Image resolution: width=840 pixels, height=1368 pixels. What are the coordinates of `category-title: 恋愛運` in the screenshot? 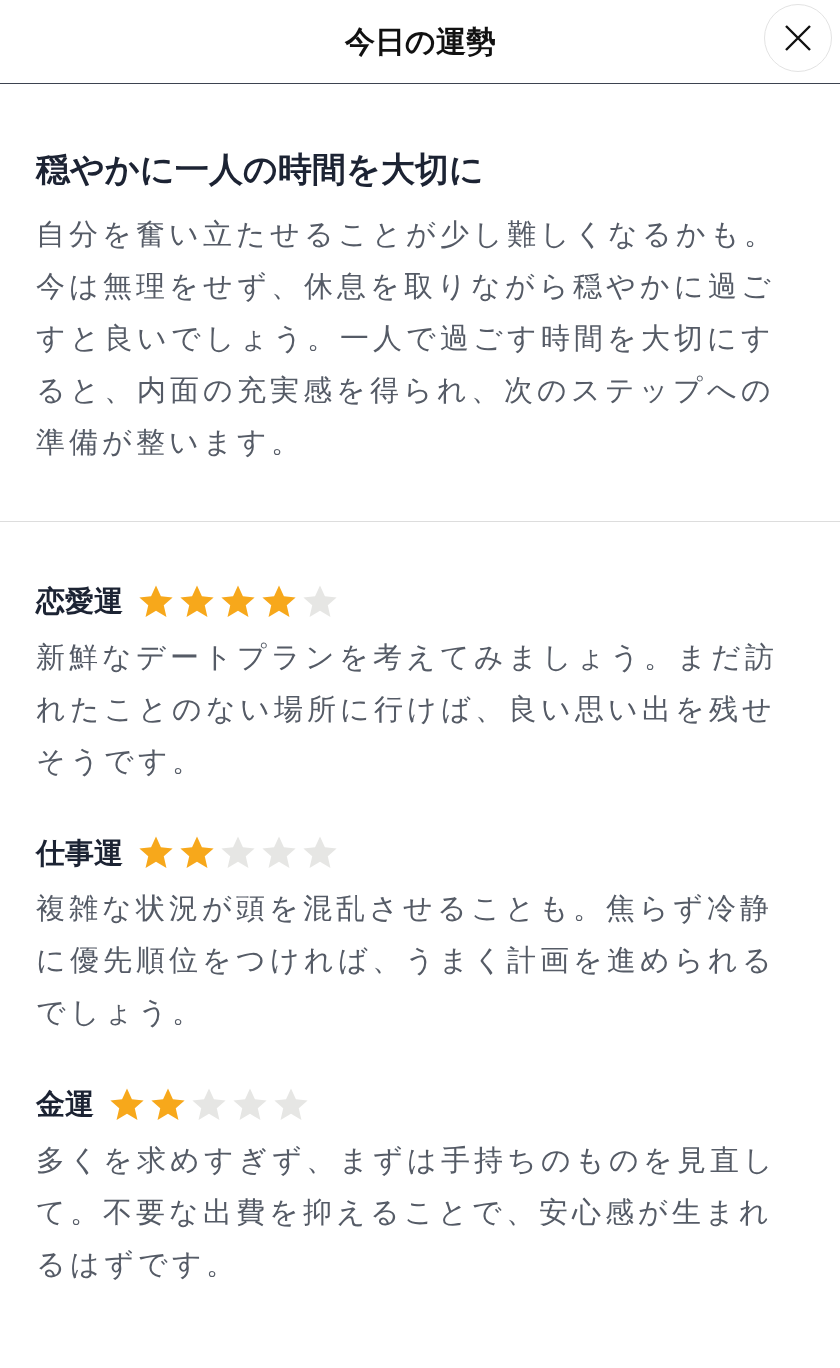 It's located at (79, 601).